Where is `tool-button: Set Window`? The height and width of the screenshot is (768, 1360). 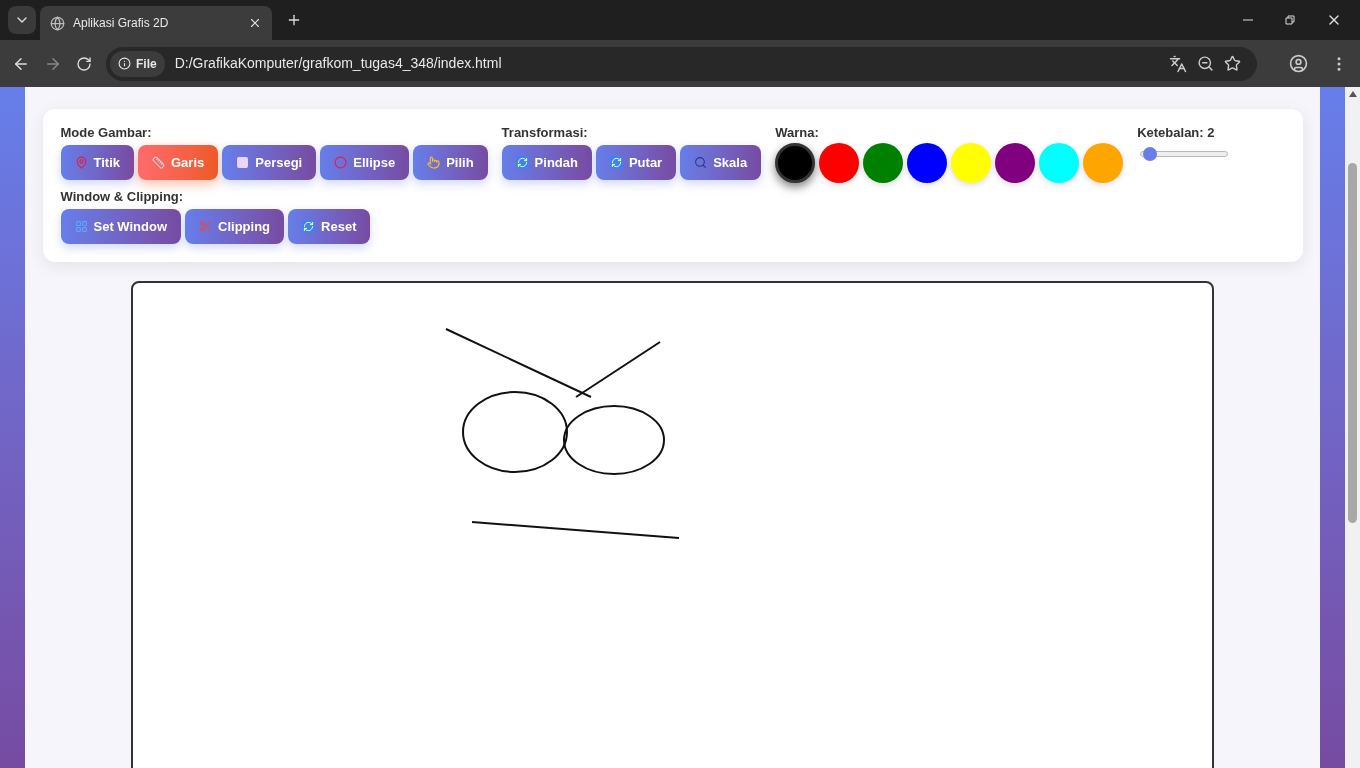 tool-button: Set Window is located at coordinates (121, 226).